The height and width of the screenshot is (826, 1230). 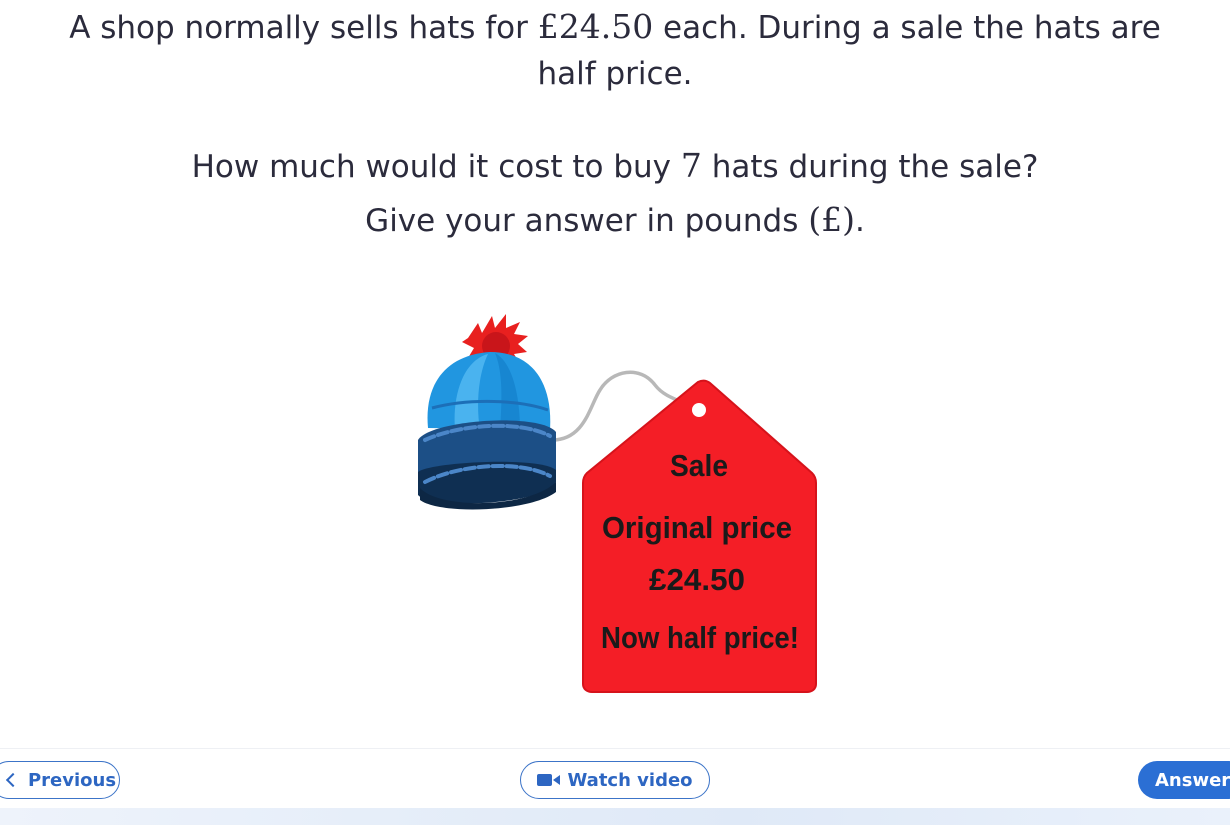 I want to click on watch-video-button: Watch video, so click(x=615, y=780).